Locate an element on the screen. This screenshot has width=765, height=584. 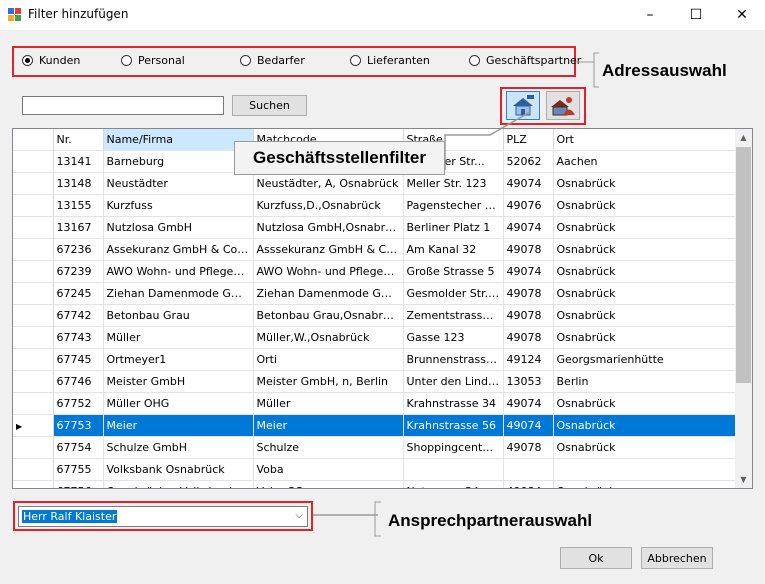
table-row: 67755 Volksbank Osnabrück Voba is located at coordinates (375, 469).